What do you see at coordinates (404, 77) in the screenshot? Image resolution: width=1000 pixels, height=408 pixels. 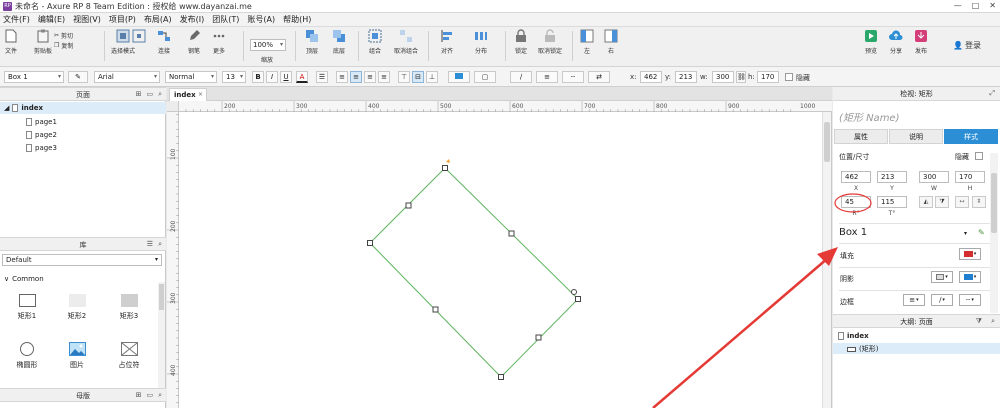 I see `valign-top-button: ⊤` at bounding box center [404, 77].